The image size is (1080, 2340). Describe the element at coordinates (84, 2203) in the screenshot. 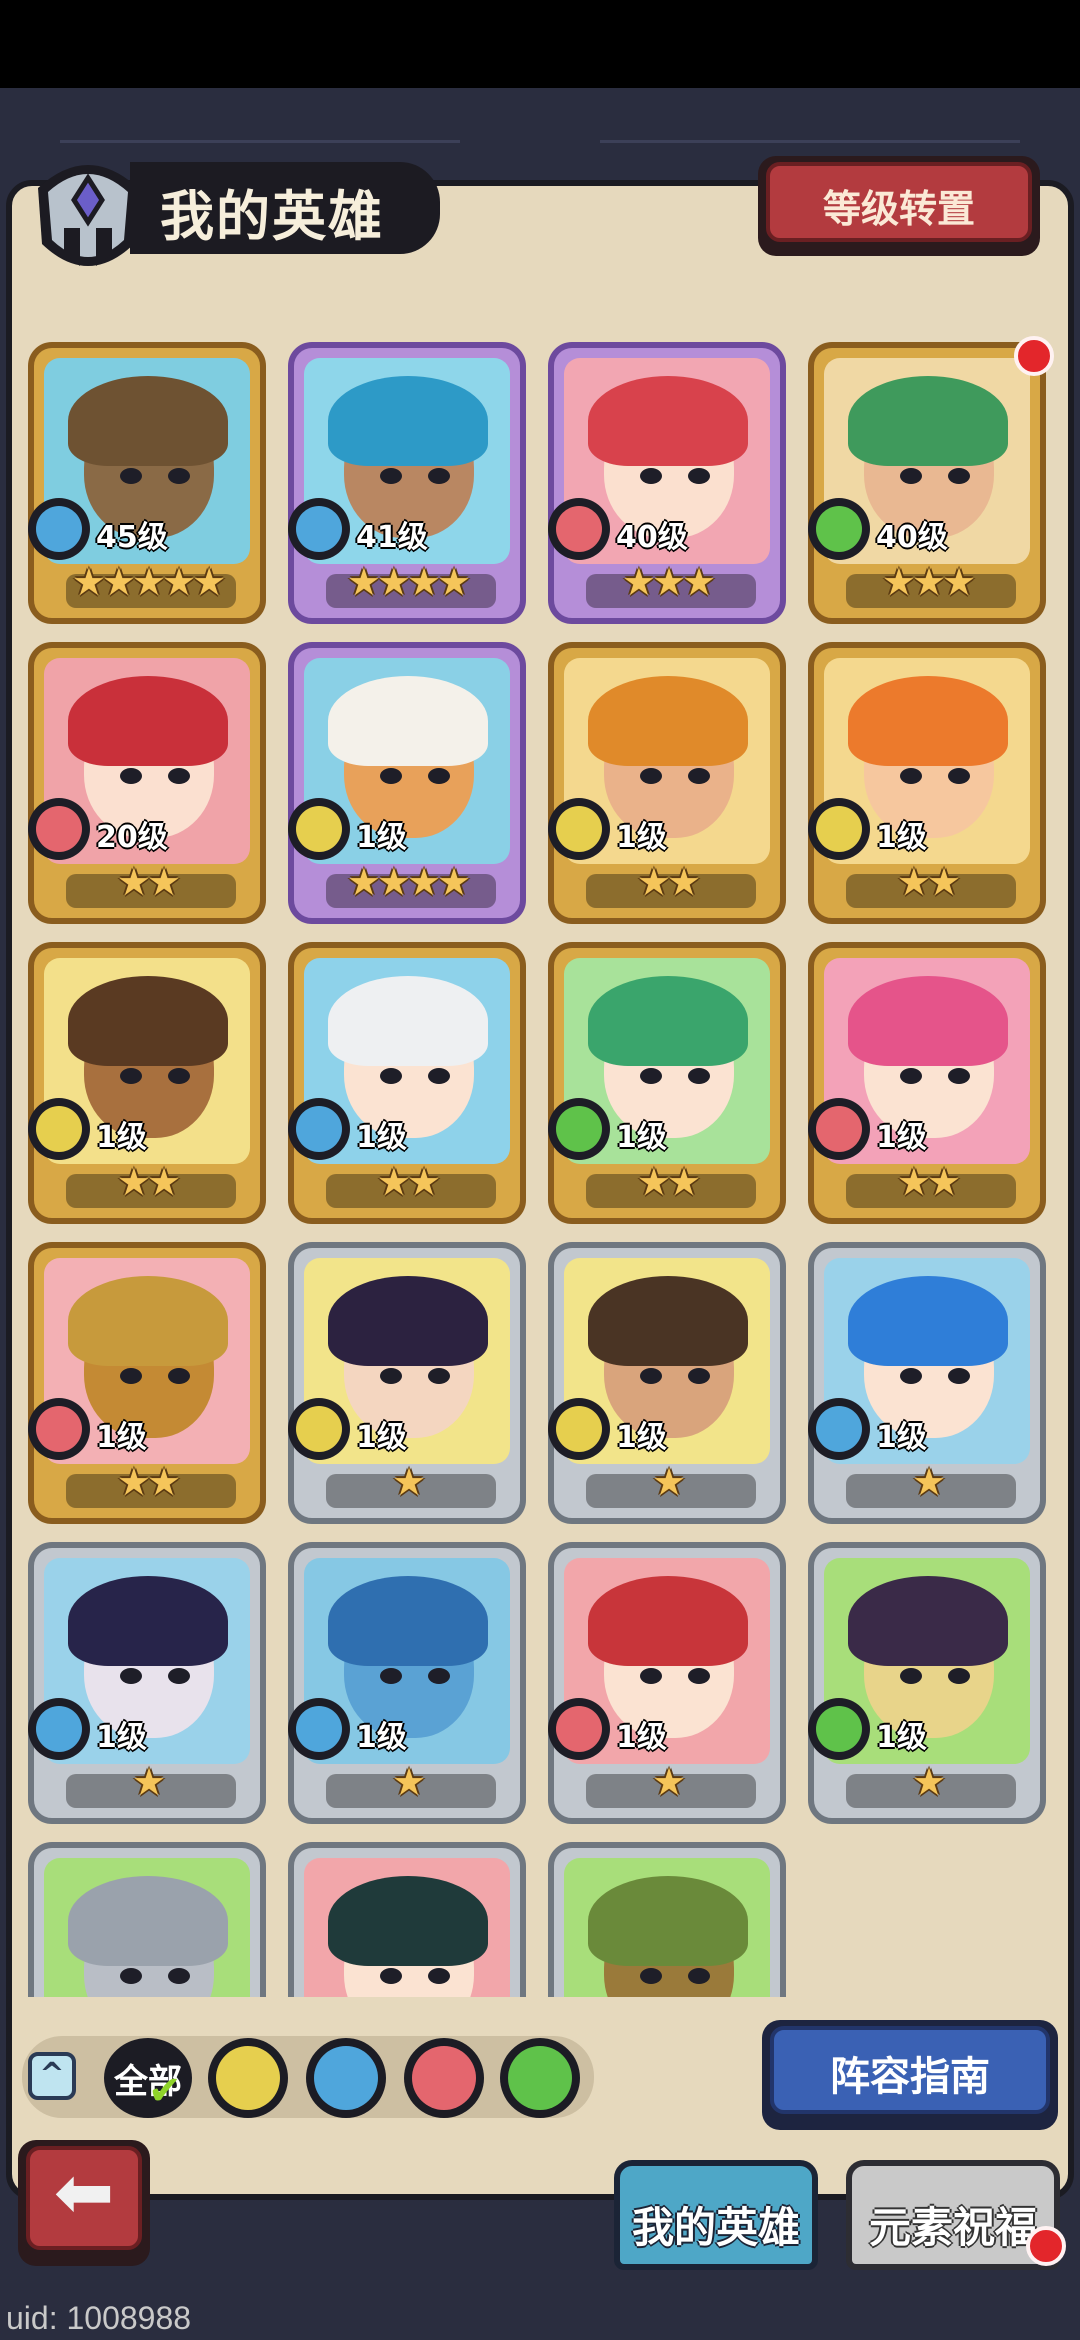

I see `back-button: ⬅` at that location.